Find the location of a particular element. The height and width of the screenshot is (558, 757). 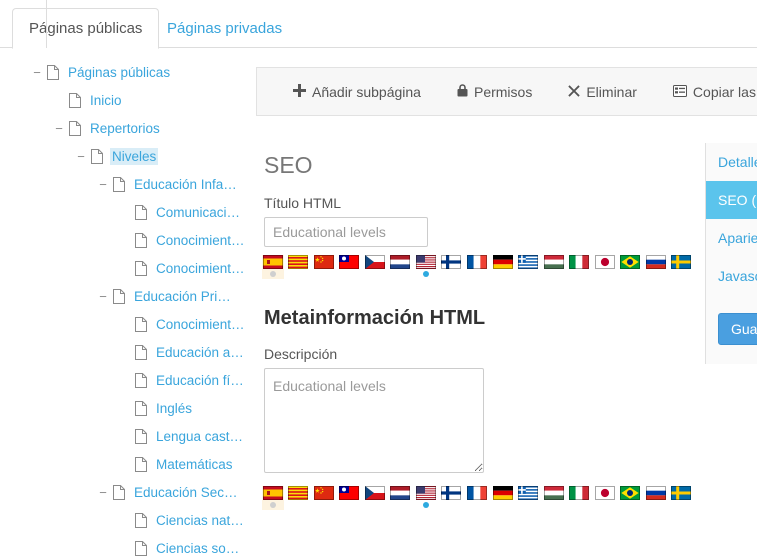

toolbar-button-permisos: Permisos is located at coordinates (494, 91).